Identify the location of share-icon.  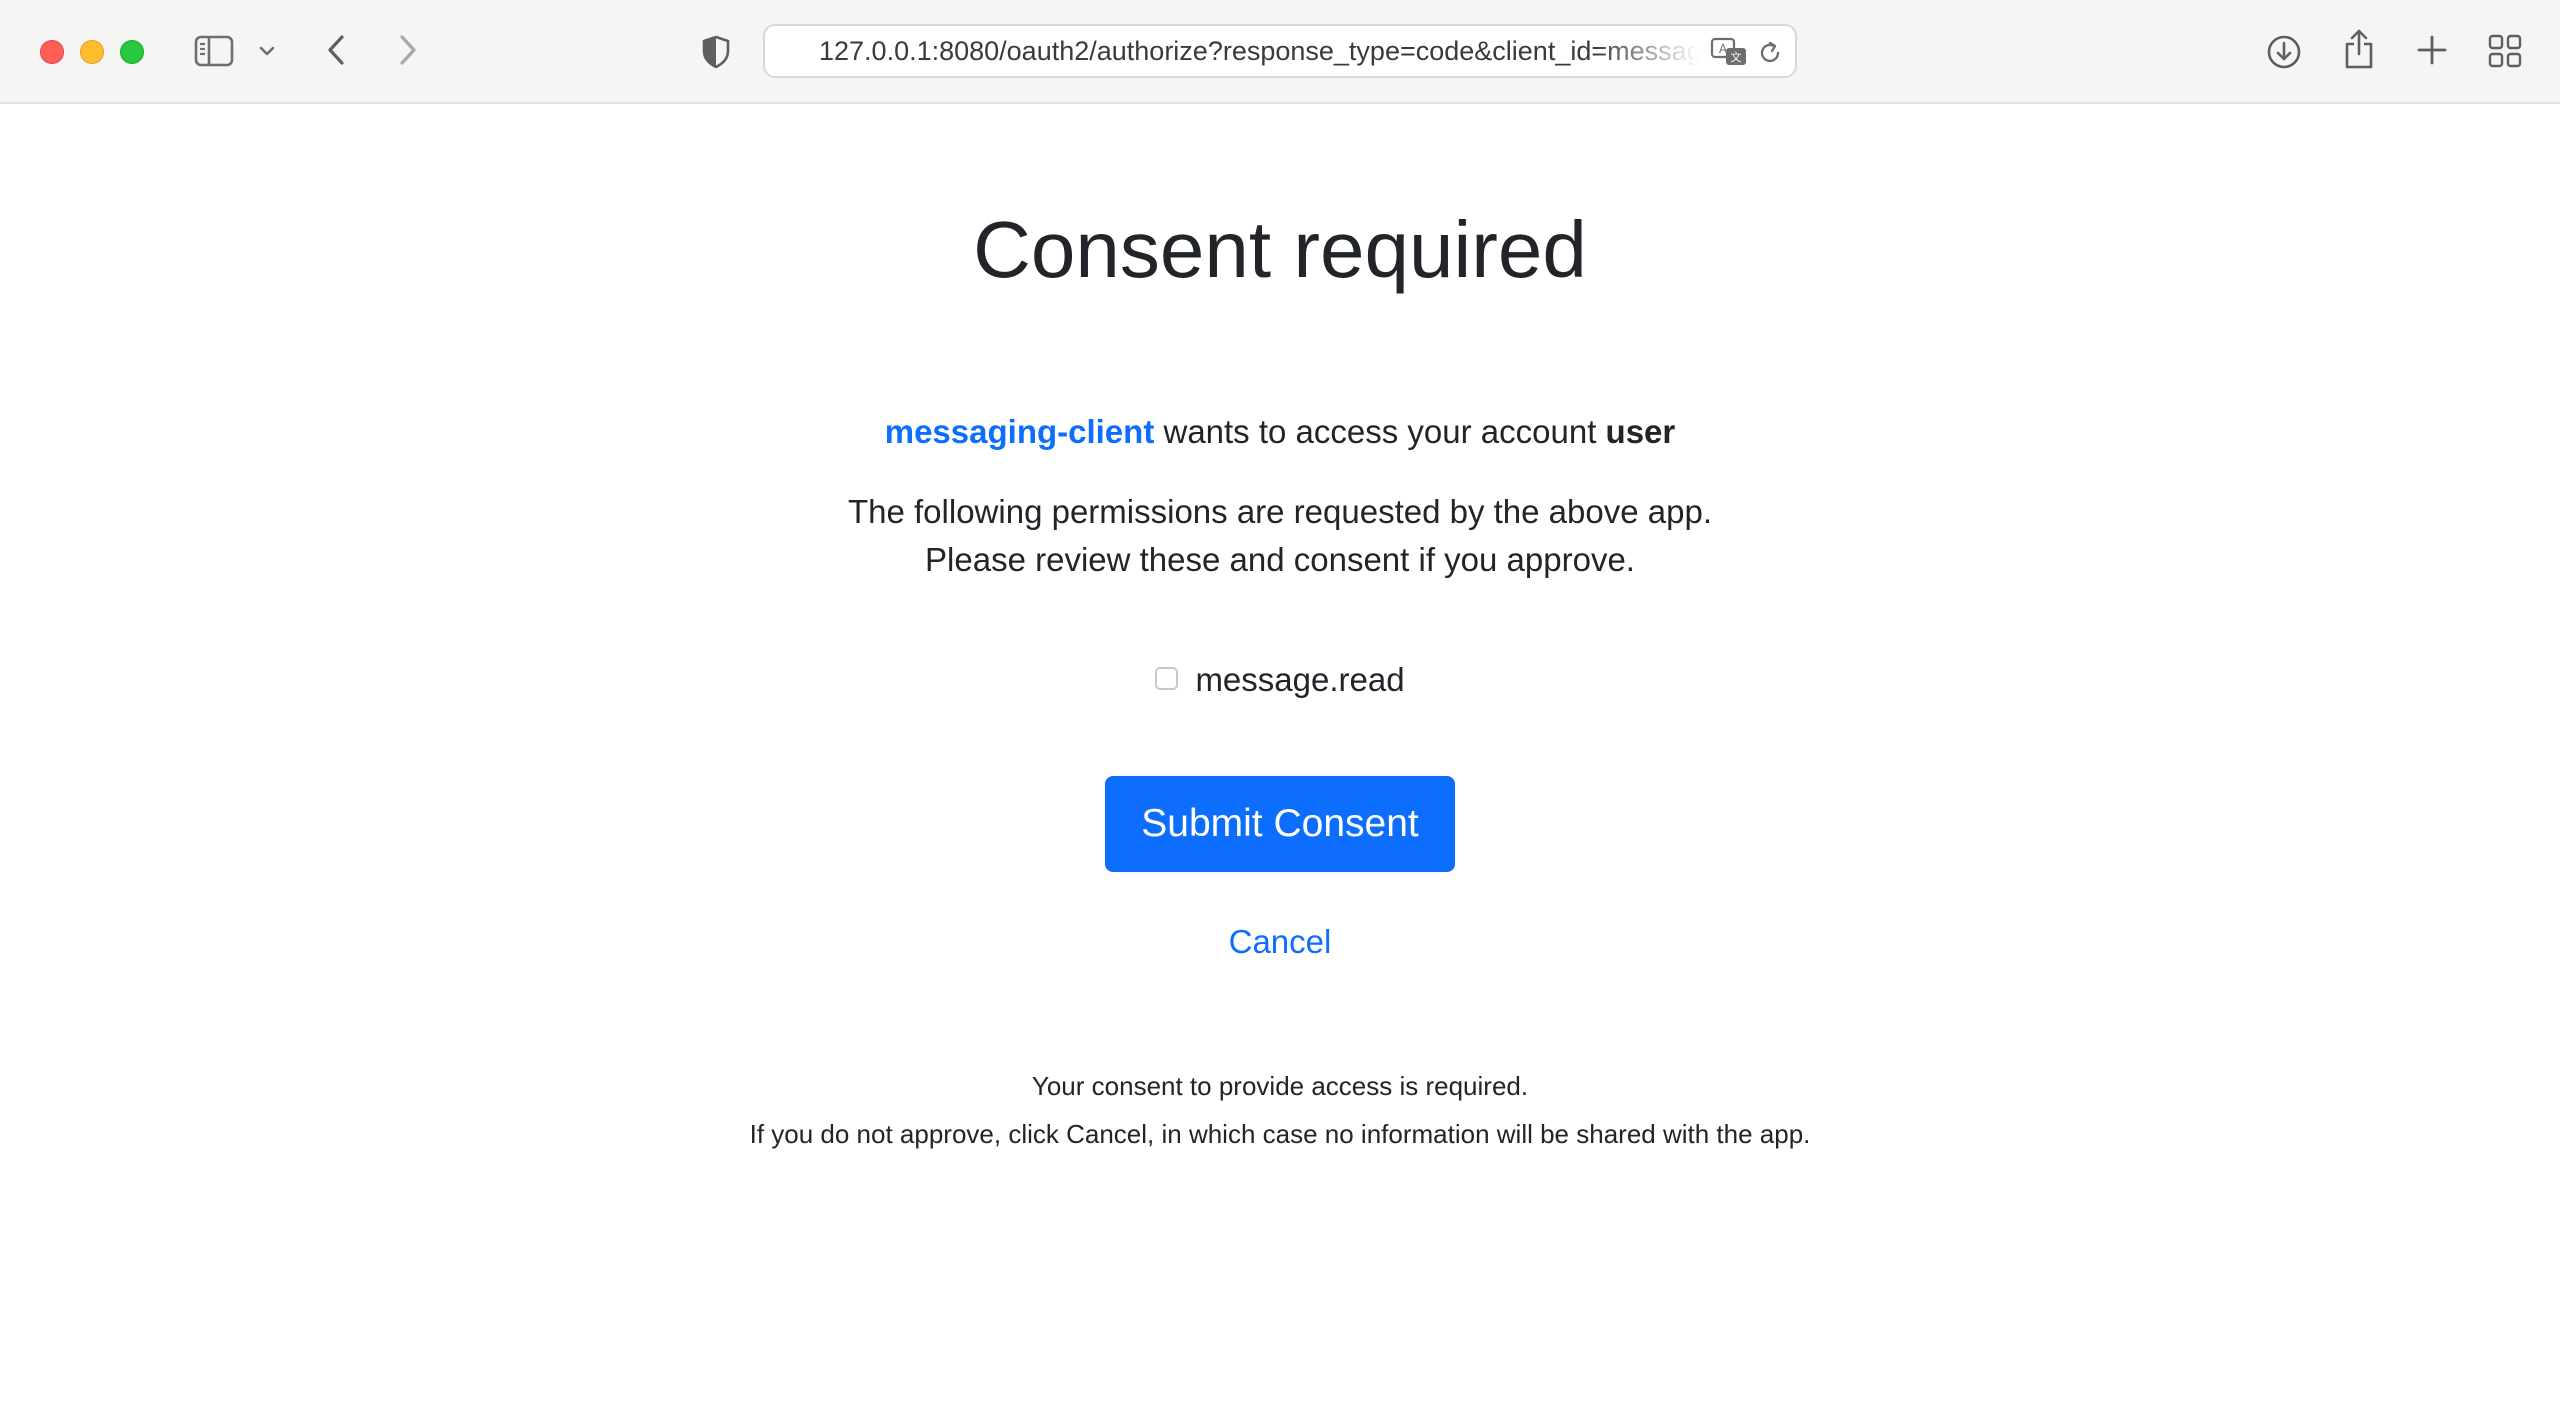
(2359, 49).